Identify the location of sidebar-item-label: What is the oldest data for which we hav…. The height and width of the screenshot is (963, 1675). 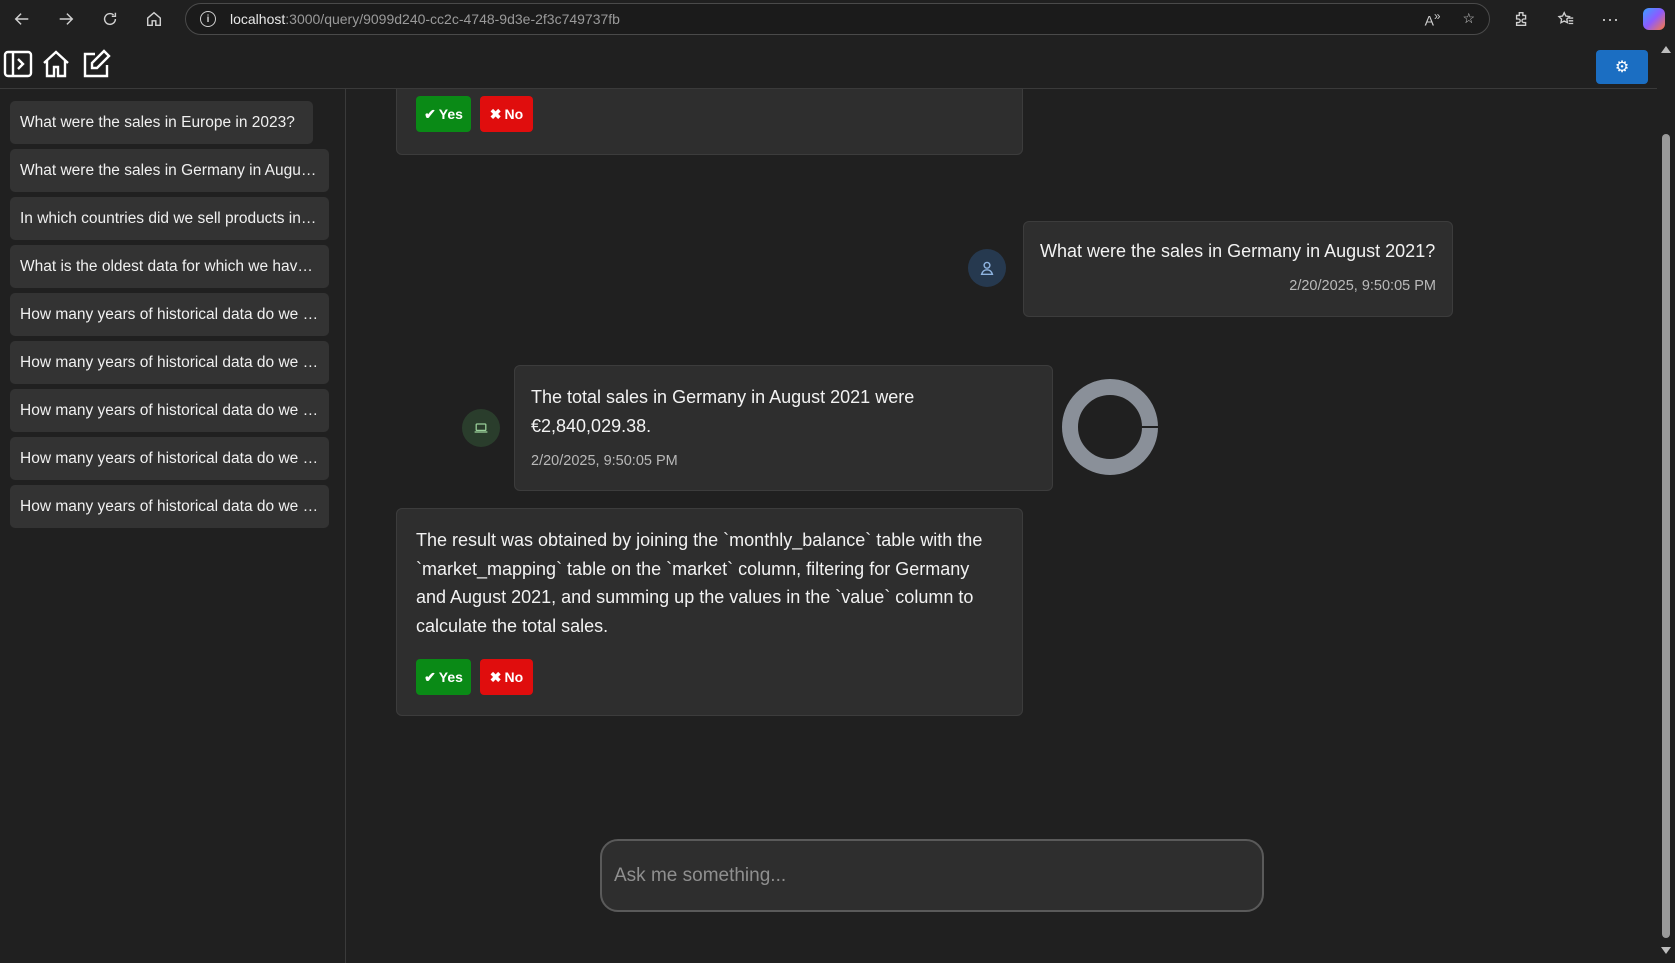
(169, 266).